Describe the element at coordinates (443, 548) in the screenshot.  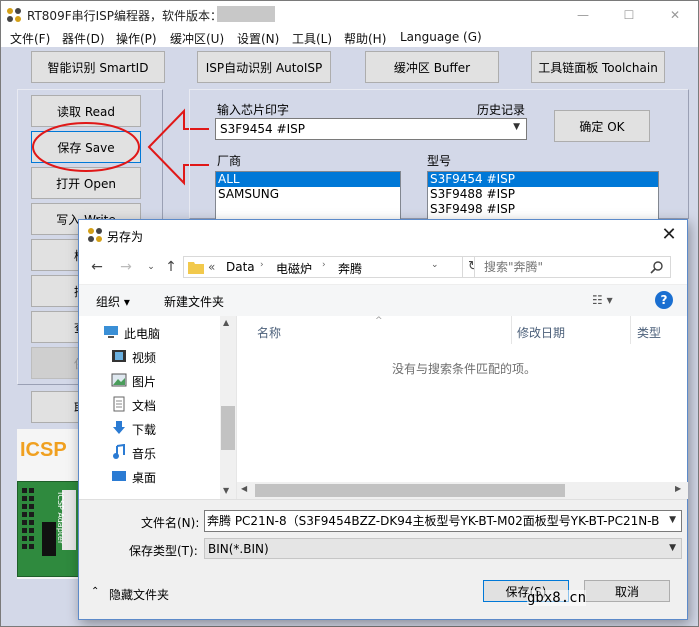
I see `filetype-select: BIN(*.BIN) ▼` at that location.